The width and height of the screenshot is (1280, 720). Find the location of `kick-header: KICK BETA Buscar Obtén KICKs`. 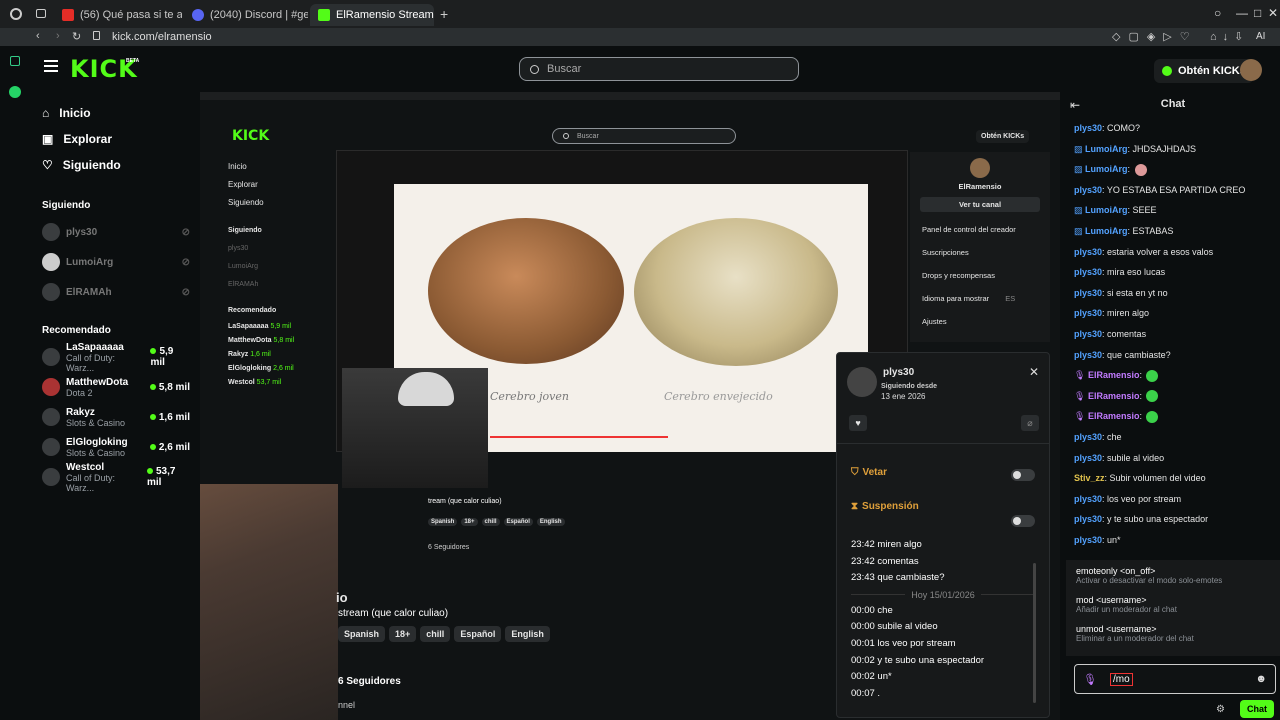

kick-header: KICK BETA Buscar Obtén KICKs is located at coordinates (655, 69).